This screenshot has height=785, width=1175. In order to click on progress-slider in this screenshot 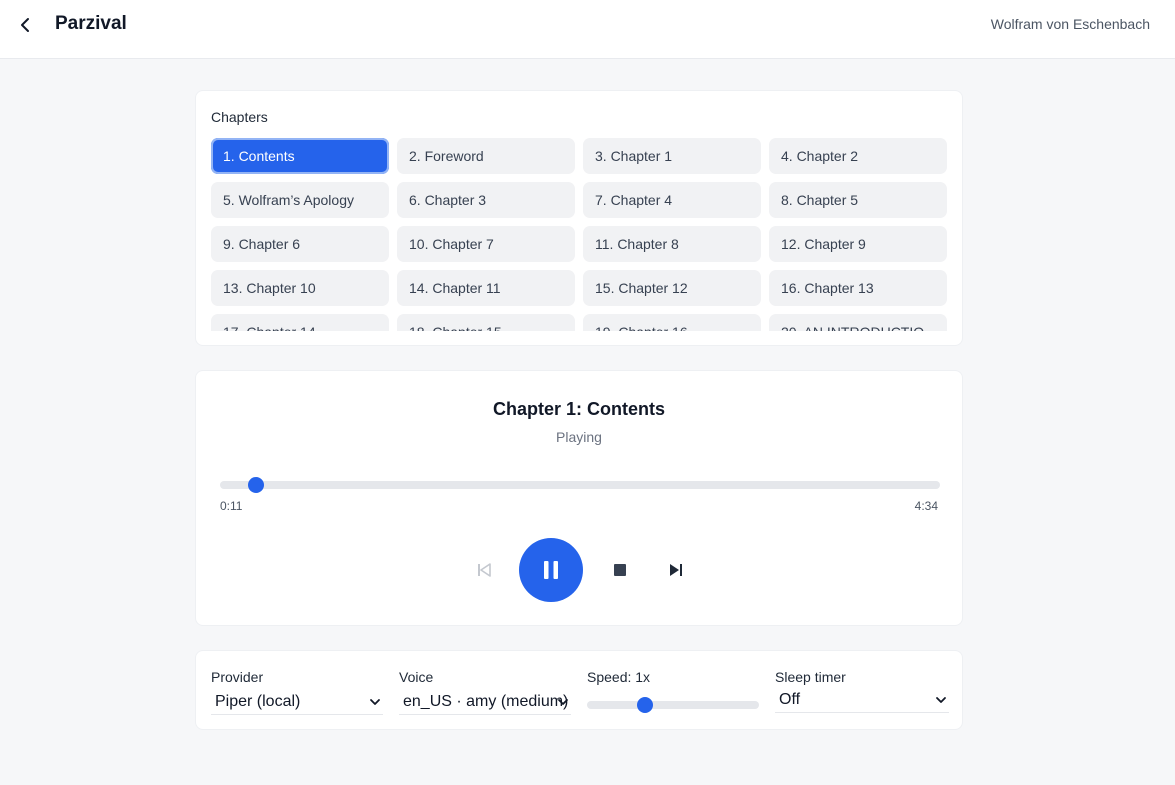, I will do `click(580, 485)`.